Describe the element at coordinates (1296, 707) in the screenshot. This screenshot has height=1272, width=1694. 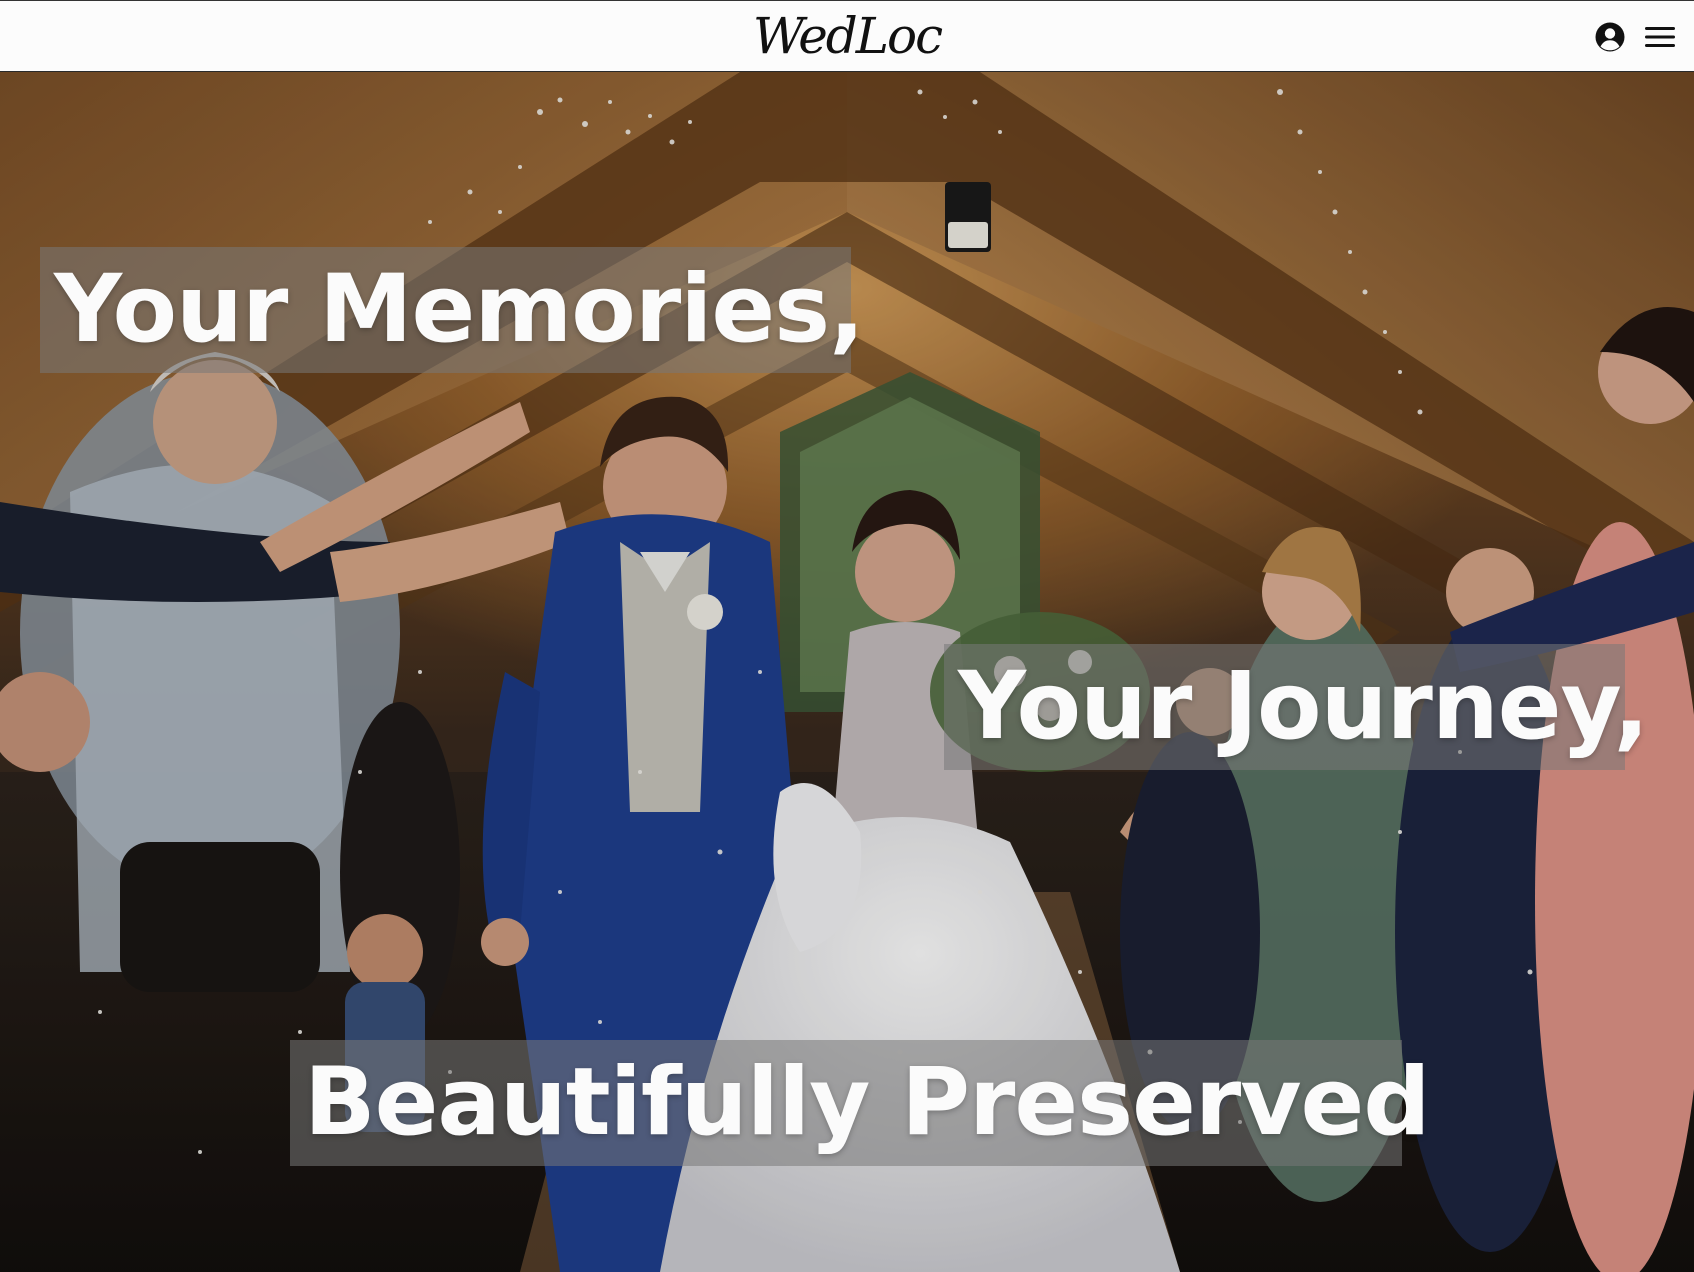
I see `hero-headline-line-2: Your Journey,` at that location.